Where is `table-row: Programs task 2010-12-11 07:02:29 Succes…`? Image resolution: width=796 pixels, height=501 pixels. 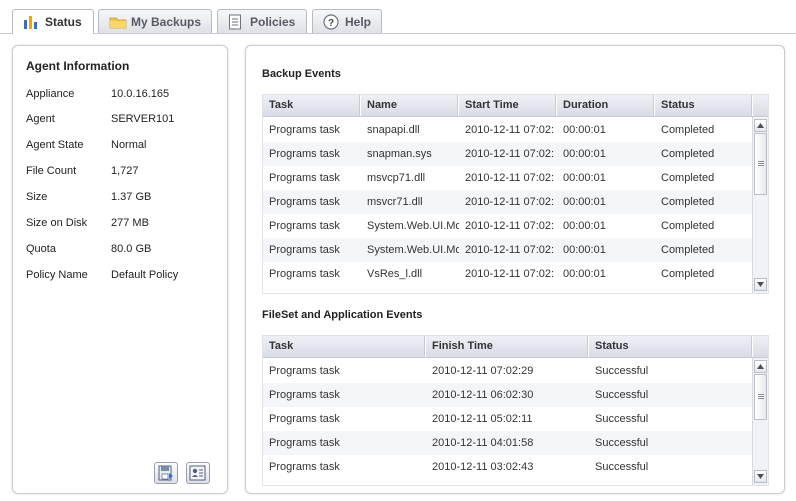
table-row: Programs task 2010-12-11 07:02:29 Succes… is located at coordinates (515, 371).